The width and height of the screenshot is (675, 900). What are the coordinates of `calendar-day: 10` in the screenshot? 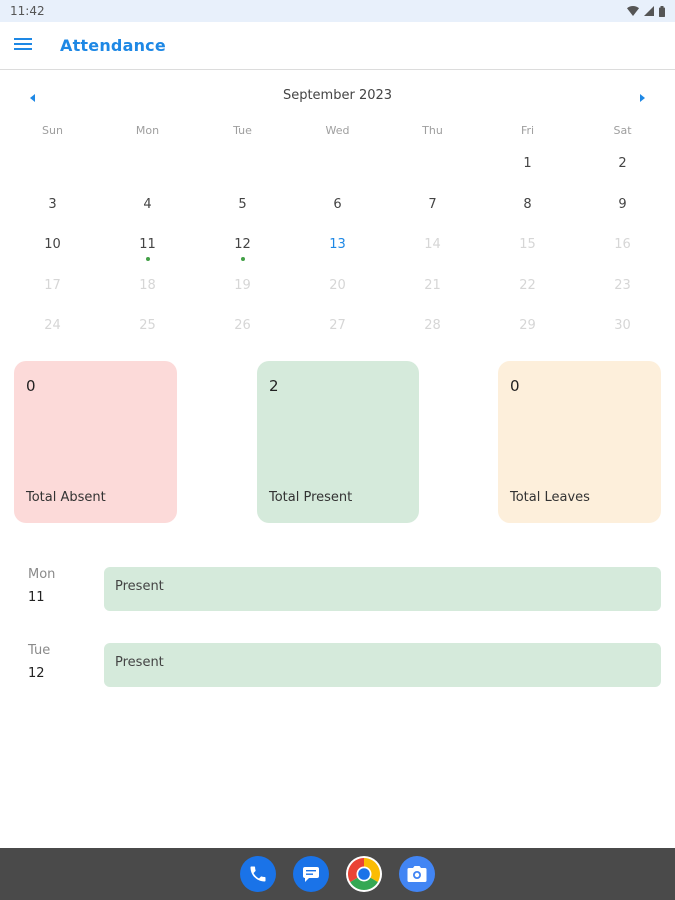 It's located at (52, 245).